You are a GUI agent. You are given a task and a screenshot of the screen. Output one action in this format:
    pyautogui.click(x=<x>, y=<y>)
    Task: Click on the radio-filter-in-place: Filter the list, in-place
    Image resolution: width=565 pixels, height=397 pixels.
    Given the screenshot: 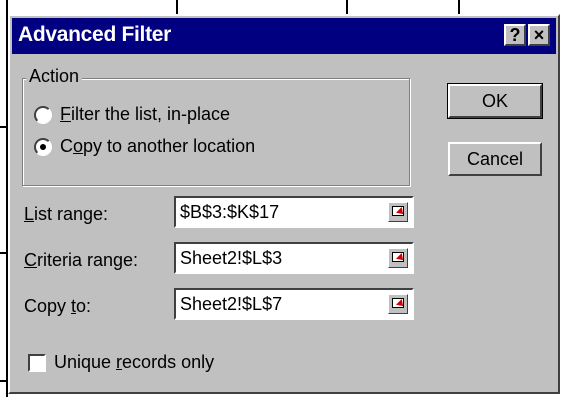 What is the action you would take?
    pyautogui.click(x=132, y=114)
    